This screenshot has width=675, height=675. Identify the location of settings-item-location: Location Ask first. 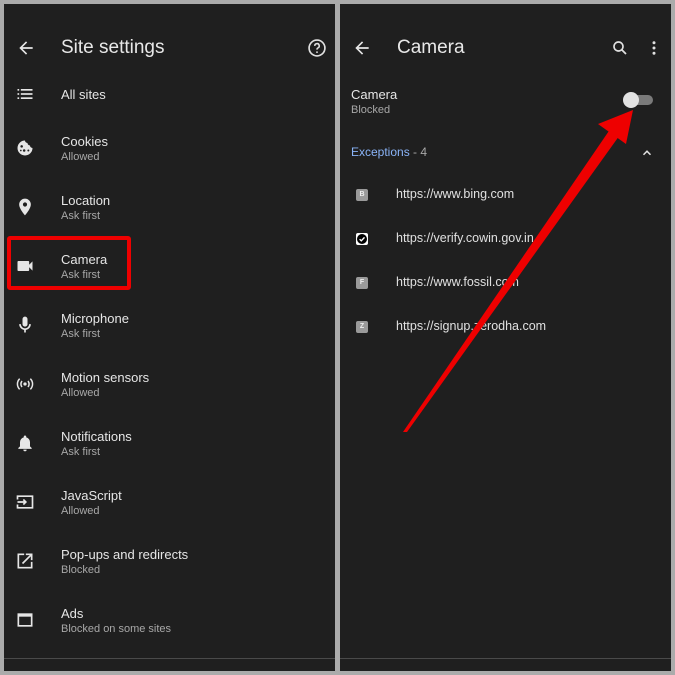
(169, 212).